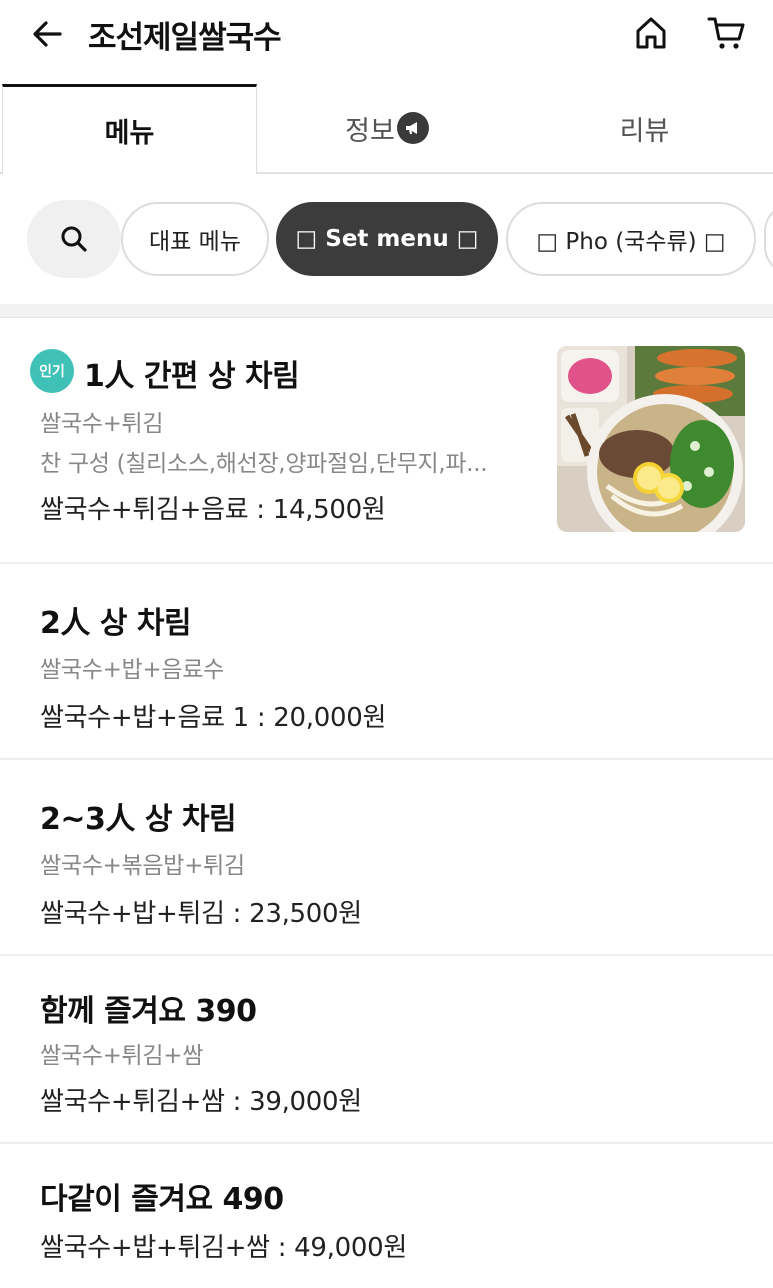 The width and height of the screenshot is (773, 1288). What do you see at coordinates (651, 439) in the screenshot?
I see `pho-set-photo` at bounding box center [651, 439].